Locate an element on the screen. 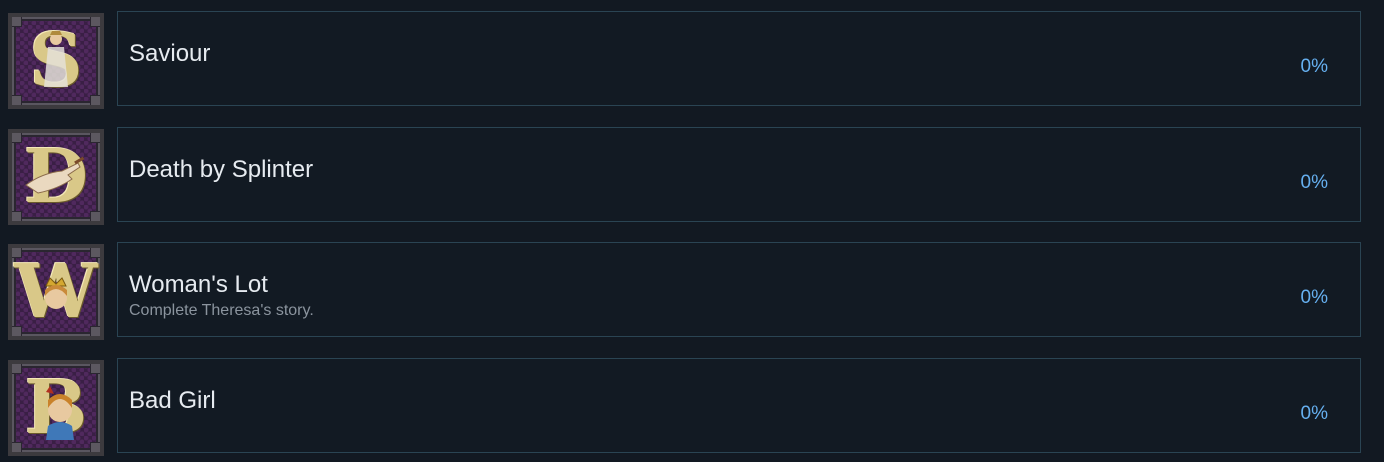 The width and height of the screenshot is (1384, 462). letter-s-saviour-icon: S is located at coordinates (56, 61).